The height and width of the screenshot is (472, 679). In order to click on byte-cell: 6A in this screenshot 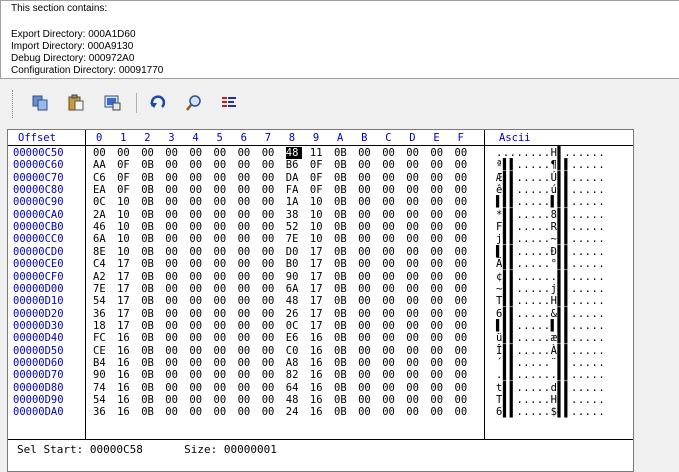, I will do `click(101, 239)`.